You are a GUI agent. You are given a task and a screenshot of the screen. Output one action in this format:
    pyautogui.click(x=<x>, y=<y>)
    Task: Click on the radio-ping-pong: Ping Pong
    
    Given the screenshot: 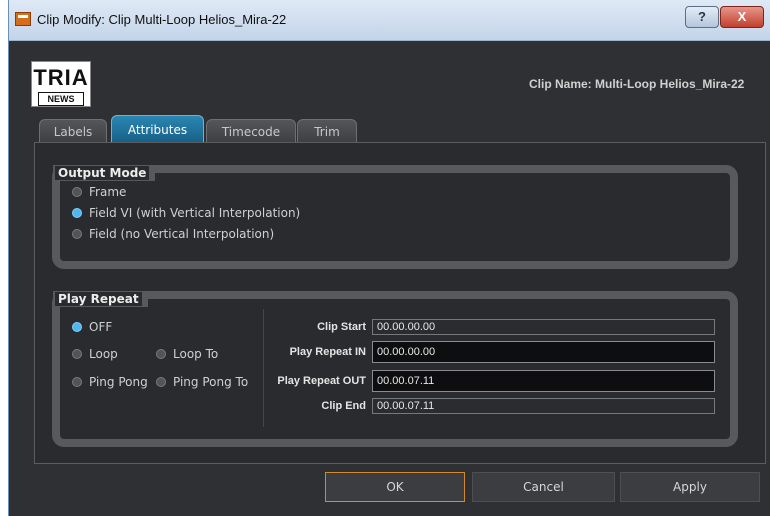 What is the action you would take?
    pyautogui.click(x=110, y=382)
    